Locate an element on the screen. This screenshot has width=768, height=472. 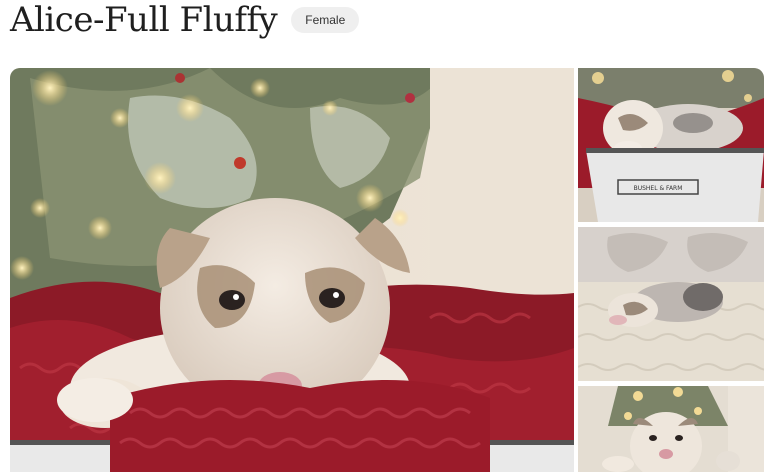
thumbnail-image-tub: BUSHEL & FARM is located at coordinates (671, 145).